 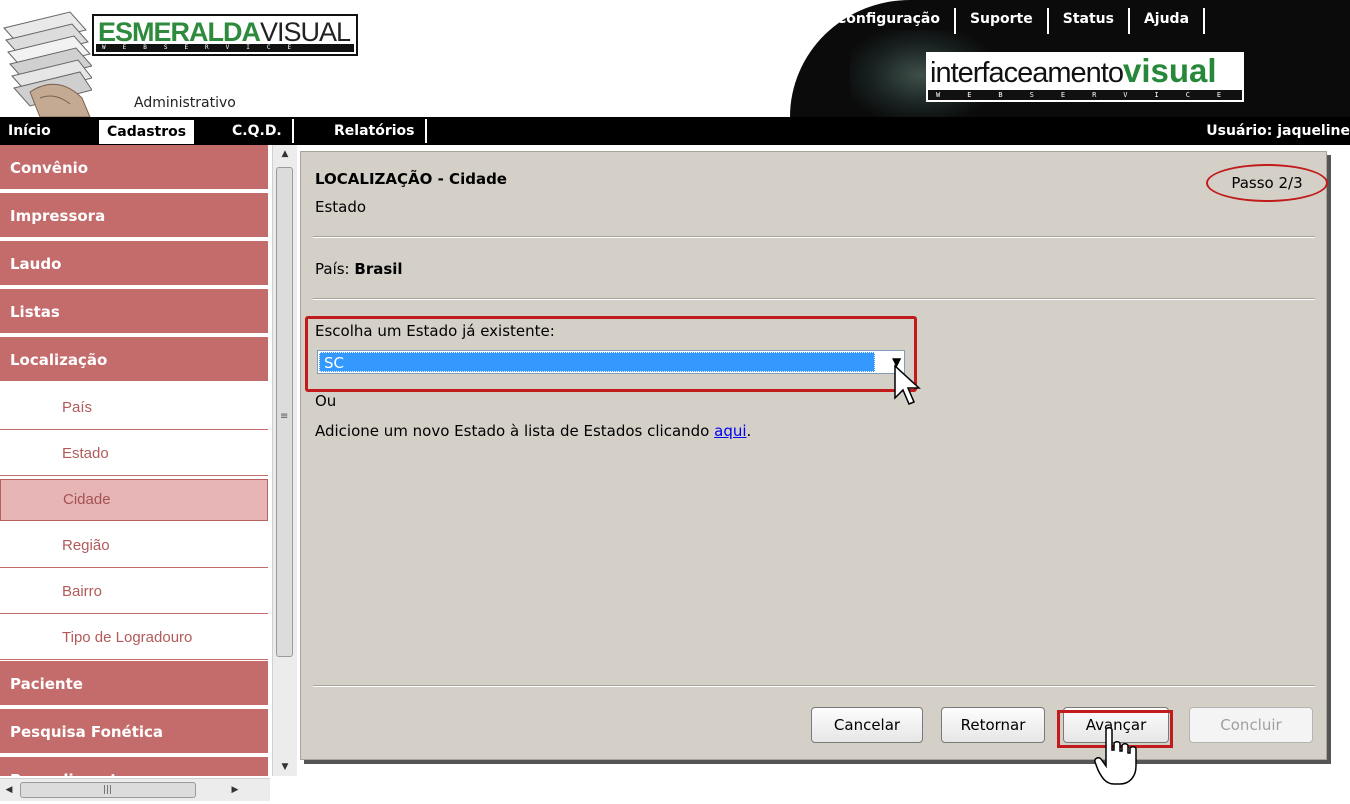 What do you see at coordinates (285, 154) in the screenshot?
I see `scroll-up-arrow-icon: ▲` at bounding box center [285, 154].